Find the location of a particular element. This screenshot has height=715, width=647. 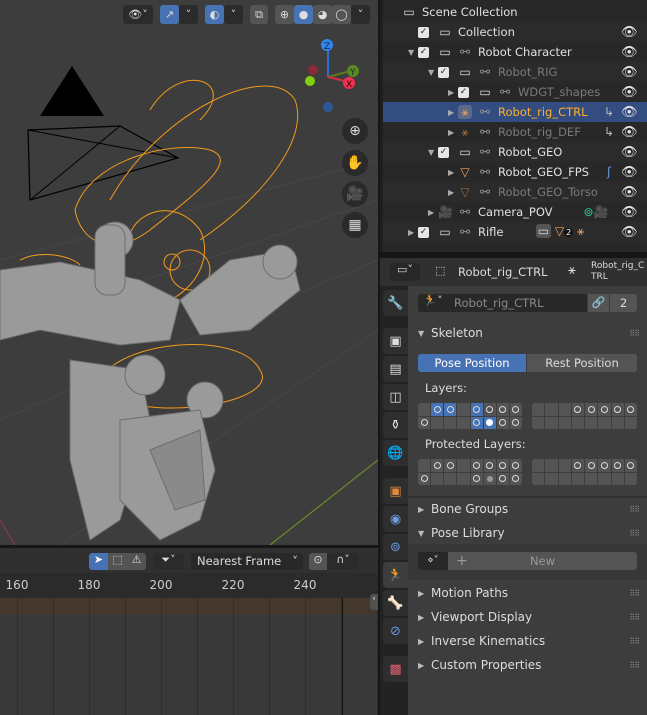

tab-bone-constraints: ⊘ is located at coordinates (395, 631).